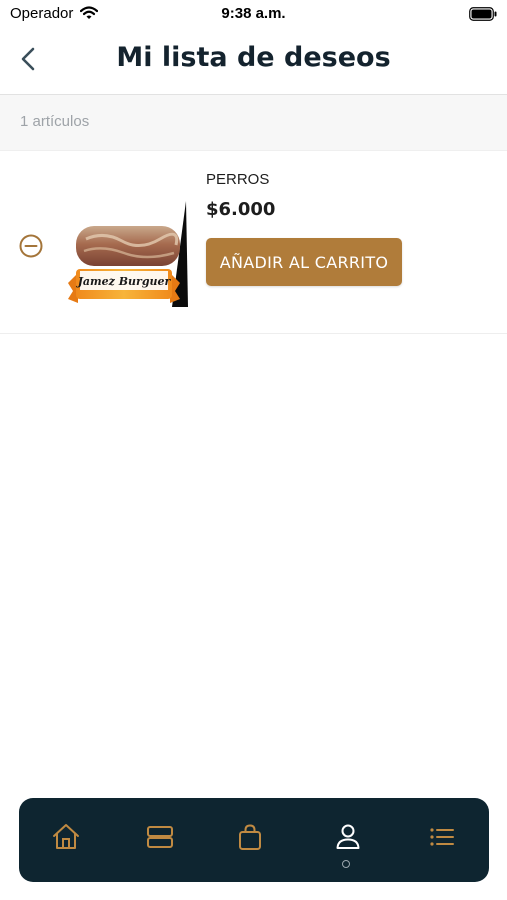  I want to click on brand-watermark: Jamez Burguer, so click(124, 281).